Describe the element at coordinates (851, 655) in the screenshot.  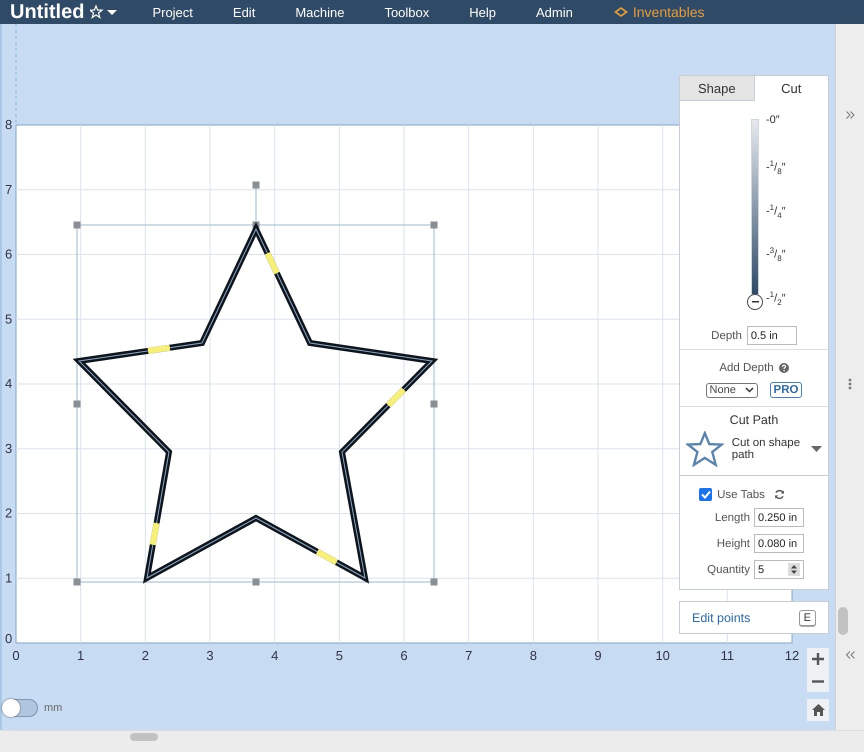
I see `collapse-icon` at that location.